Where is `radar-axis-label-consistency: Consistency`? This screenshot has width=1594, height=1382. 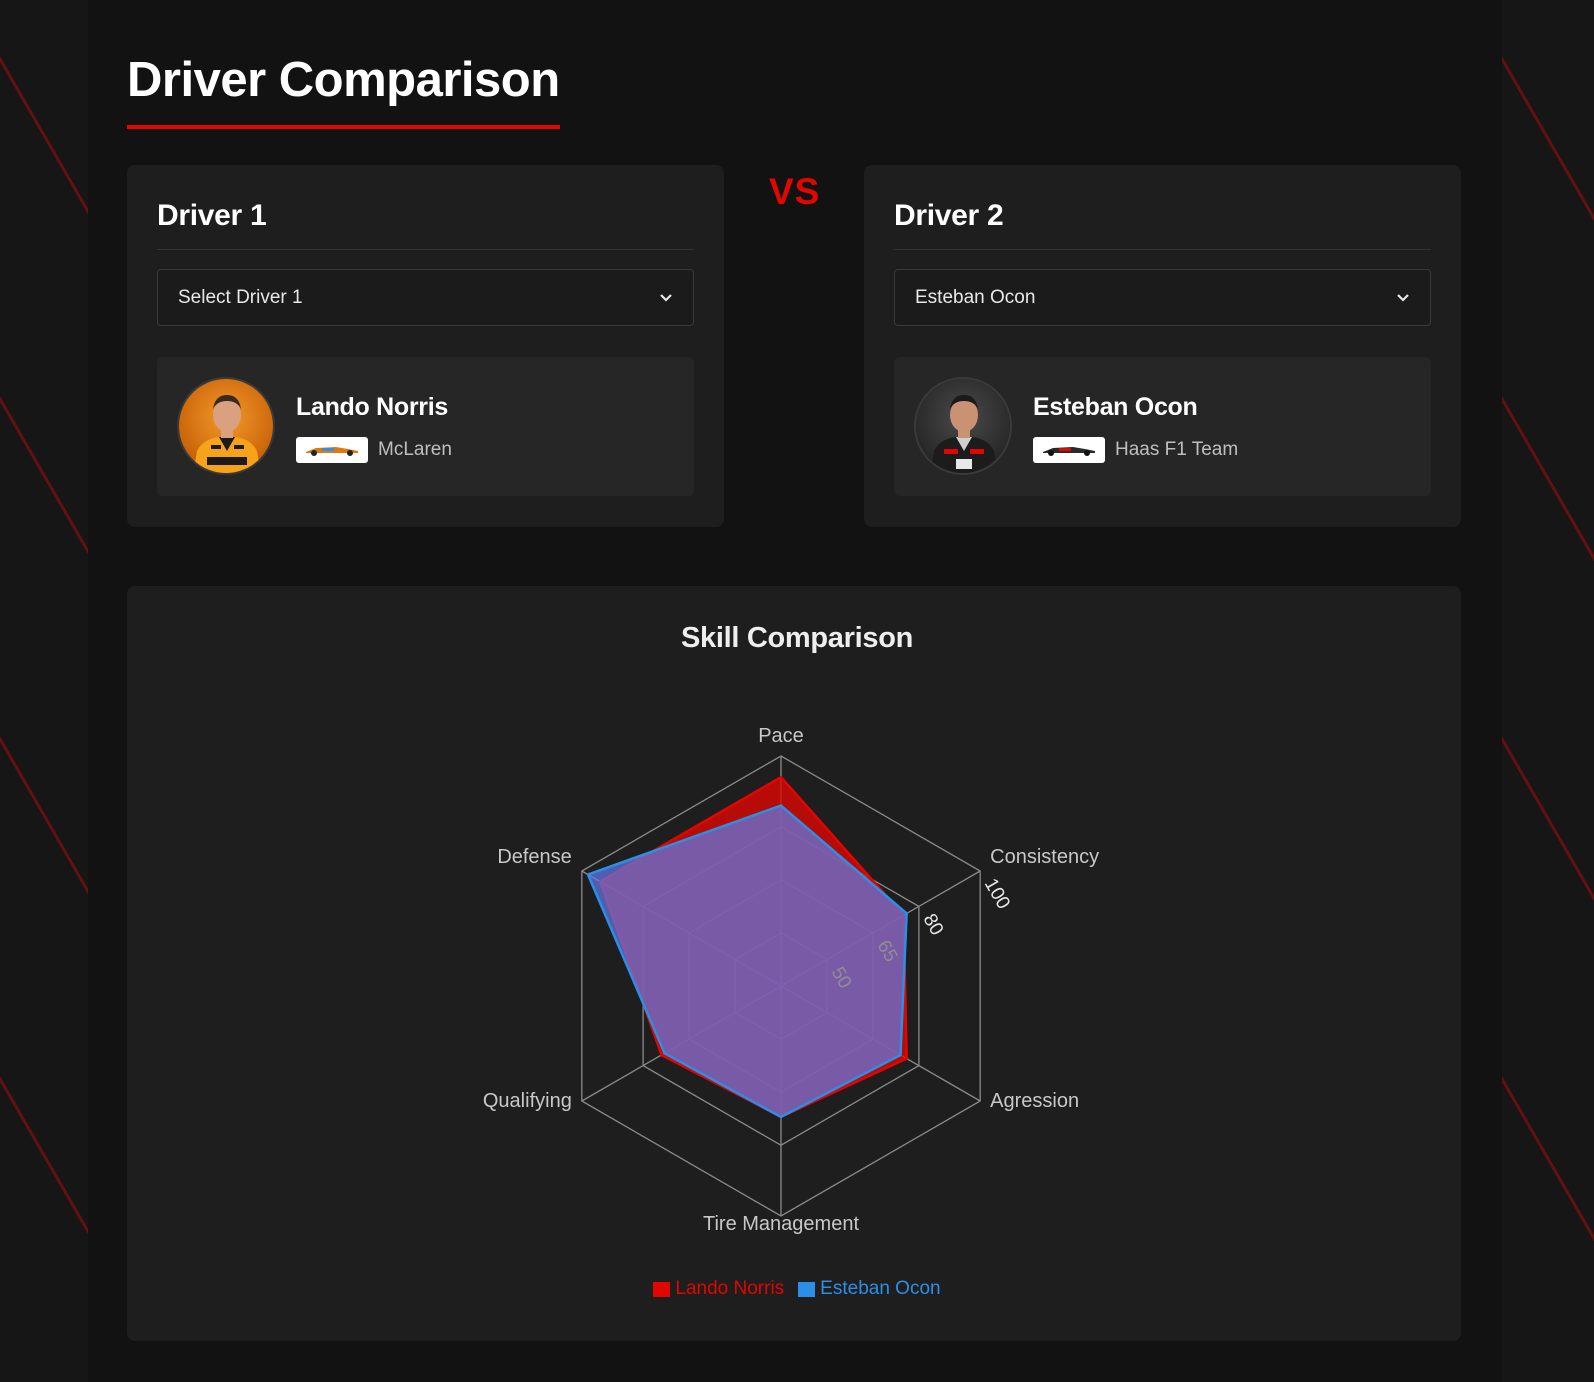 radar-axis-label-consistency: Consistency is located at coordinates (1044, 857).